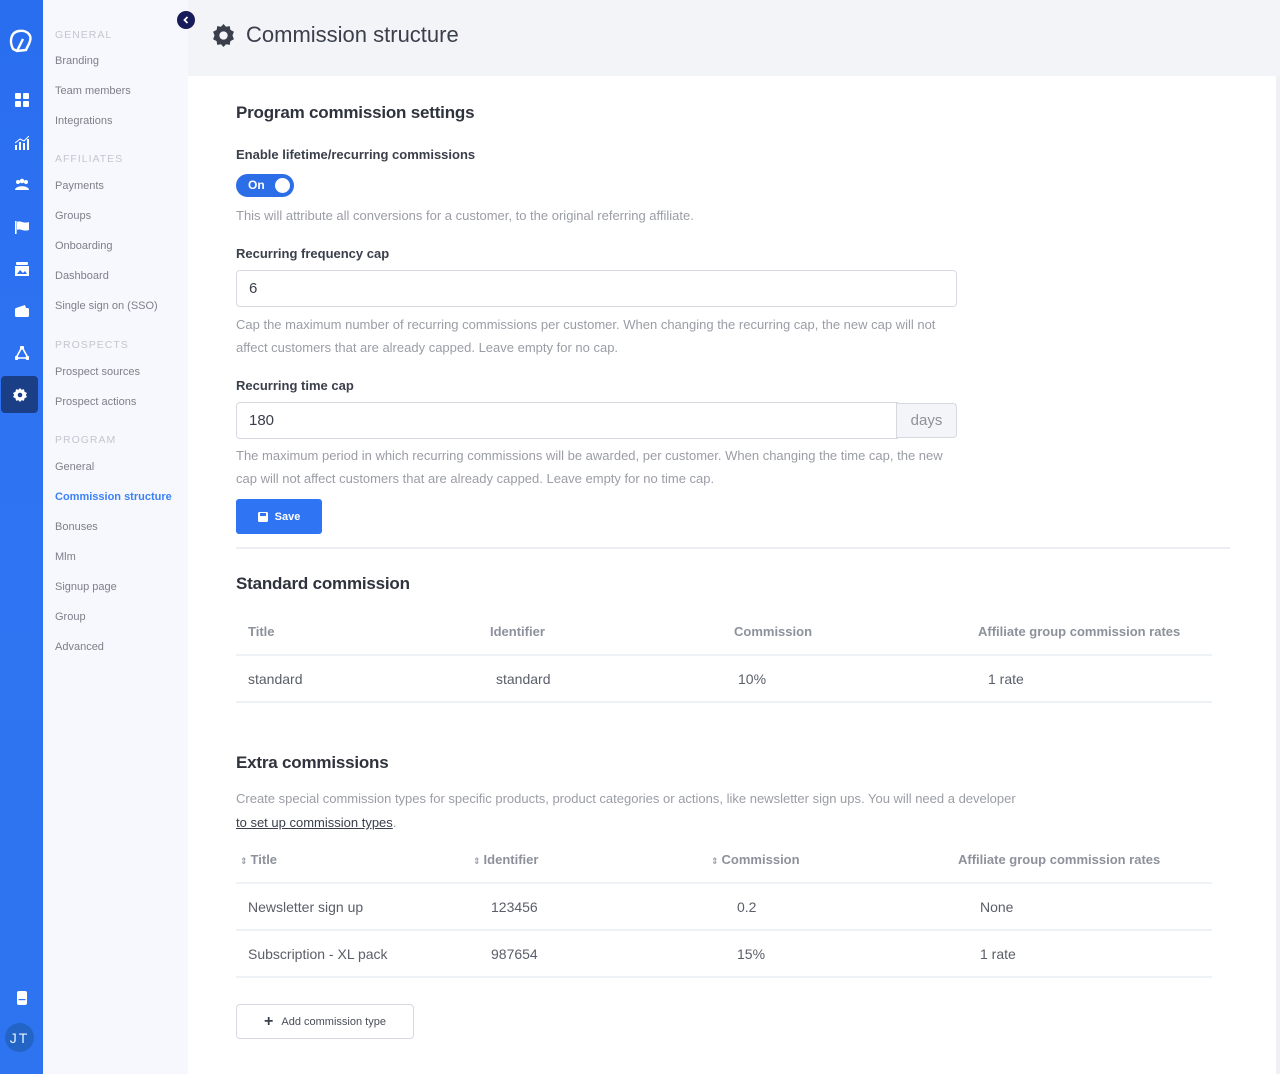 The width and height of the screenshot is (1280, 1074). Describe the element at coordinates (354, 860) in the screenshot. I see `column-header-title: ⇕ Title` at that location.